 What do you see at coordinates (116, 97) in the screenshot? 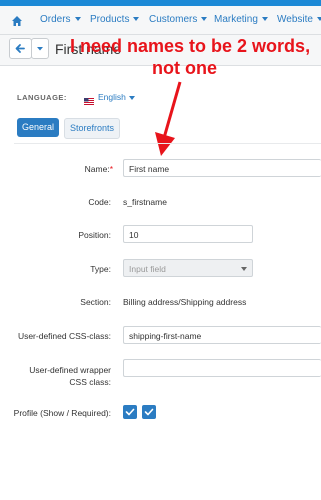
I see `language-selector: English` at bounding box center [116, 97].